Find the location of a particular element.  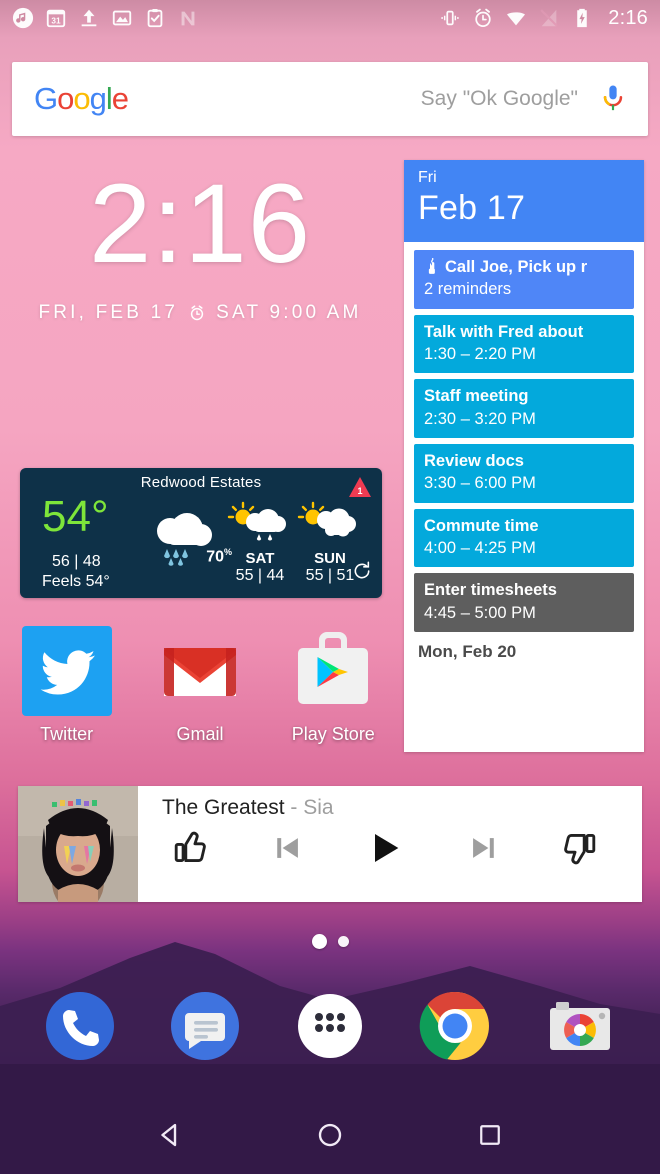

clock-time: 2:16 is located at coordinates (200, 224).